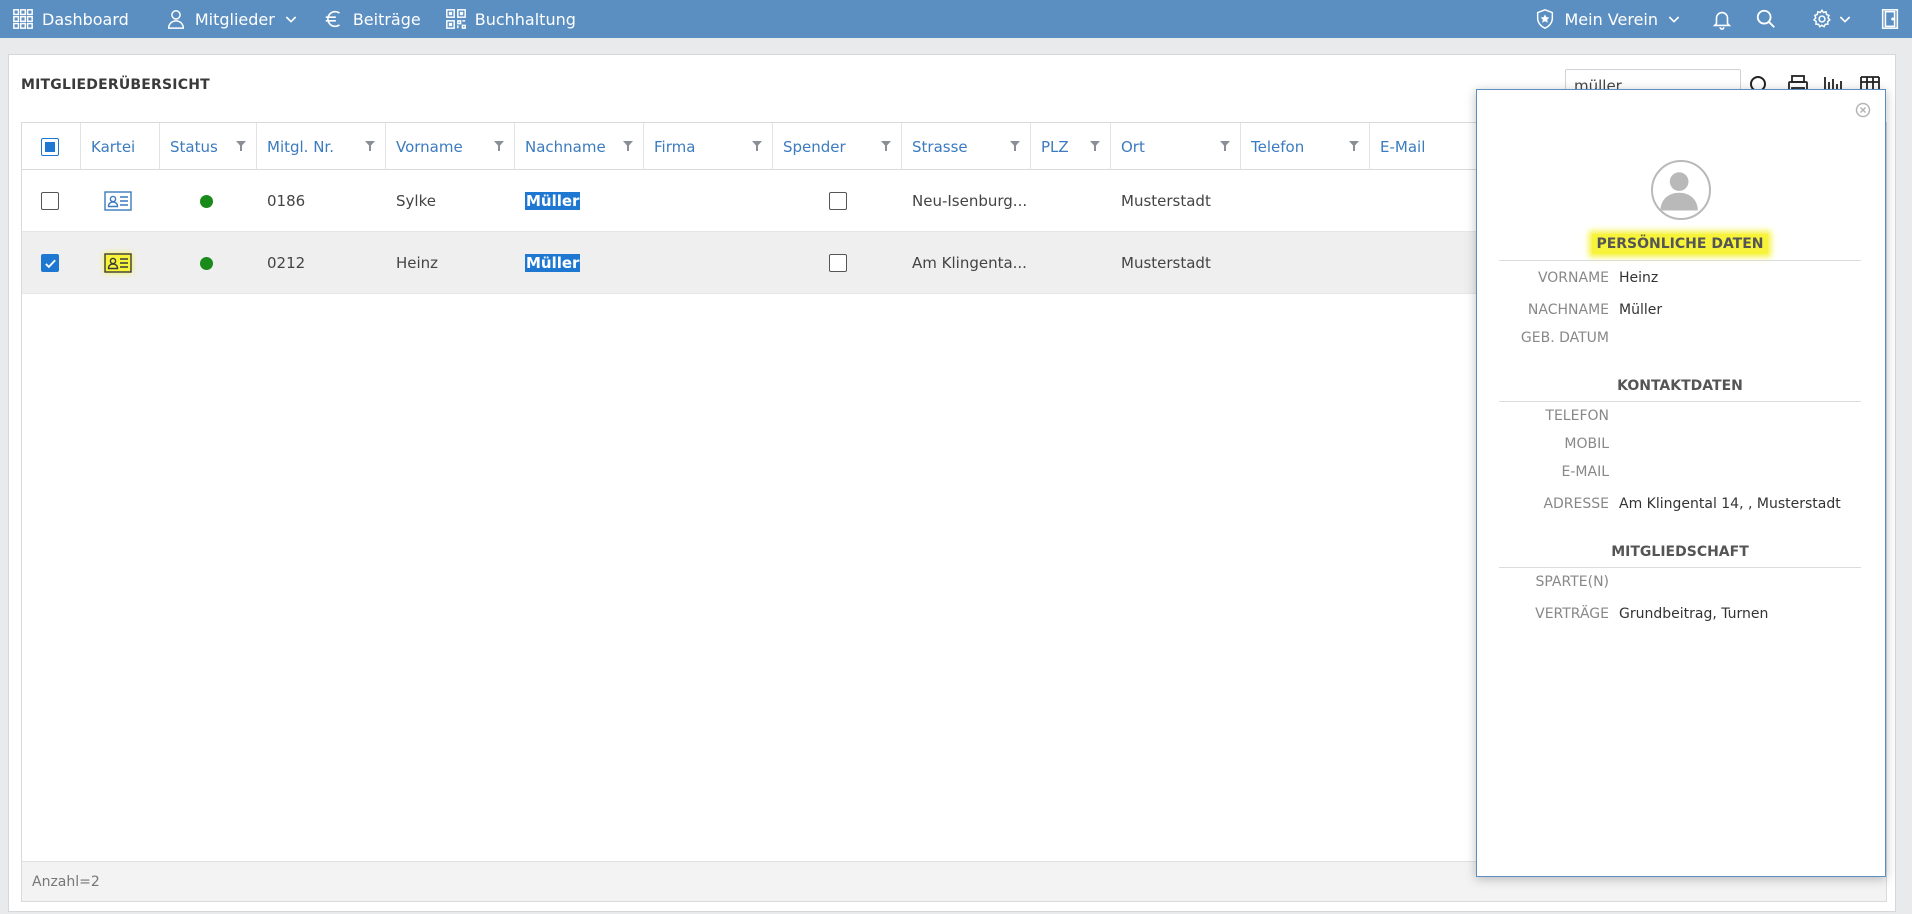 The image size is (1912, 914). What do you see at coordinates (1055, 146) in the screenshot?
I see `header-plz-label: PLZ` at bounding box center [1055, 146].